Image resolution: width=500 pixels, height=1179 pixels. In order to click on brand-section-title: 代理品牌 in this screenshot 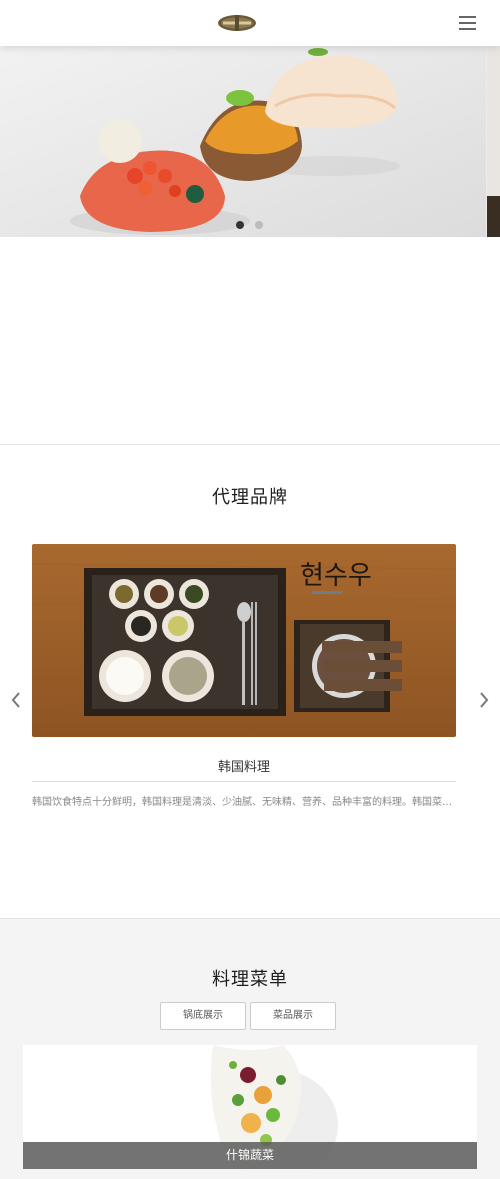, I will do `click(250, 497)`.